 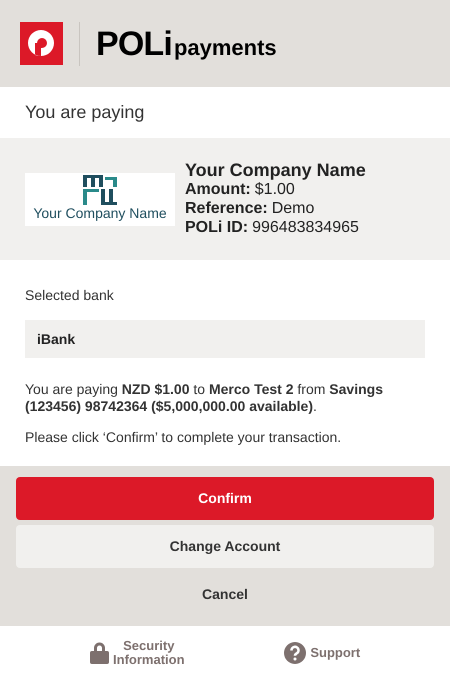 What do you see at coordinates (226, 208) in the screenshot?
I see `detail-label: Reference:` at bounding box center [226, 208].